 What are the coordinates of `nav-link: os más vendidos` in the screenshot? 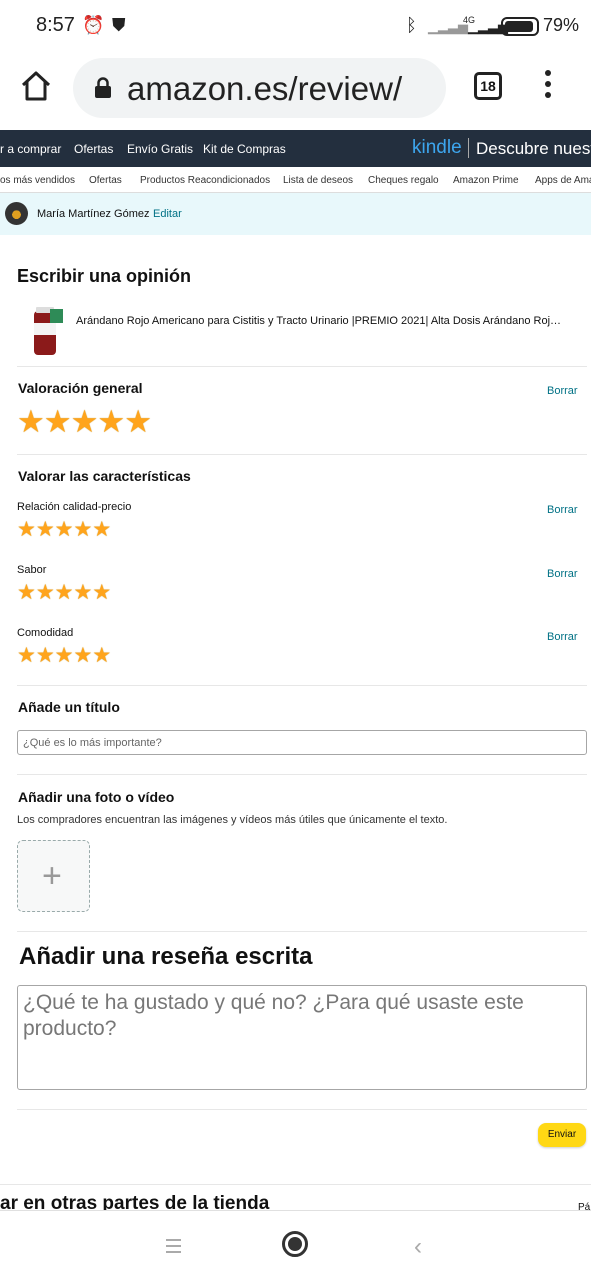 It's located at (37, 180).